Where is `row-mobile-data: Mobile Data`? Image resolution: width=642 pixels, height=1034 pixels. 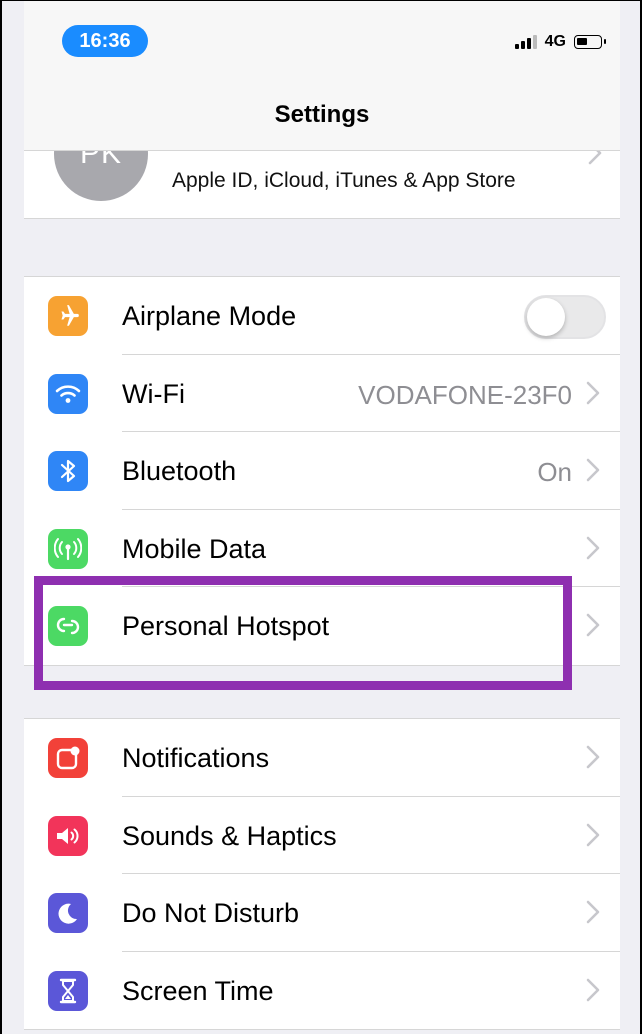
row-mobile-data: Mobile Data is located at coordinates (322, 548).